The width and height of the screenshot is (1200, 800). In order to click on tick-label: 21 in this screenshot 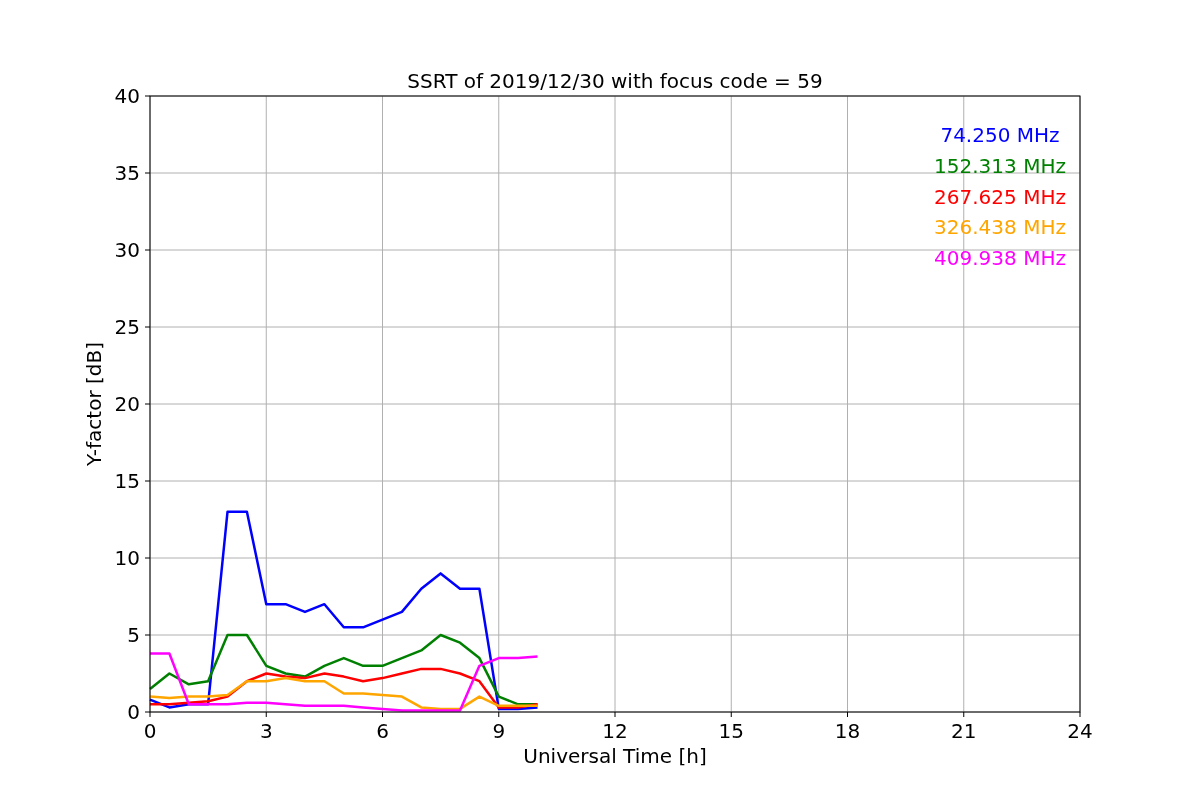, I will do `click(964, 731)`.